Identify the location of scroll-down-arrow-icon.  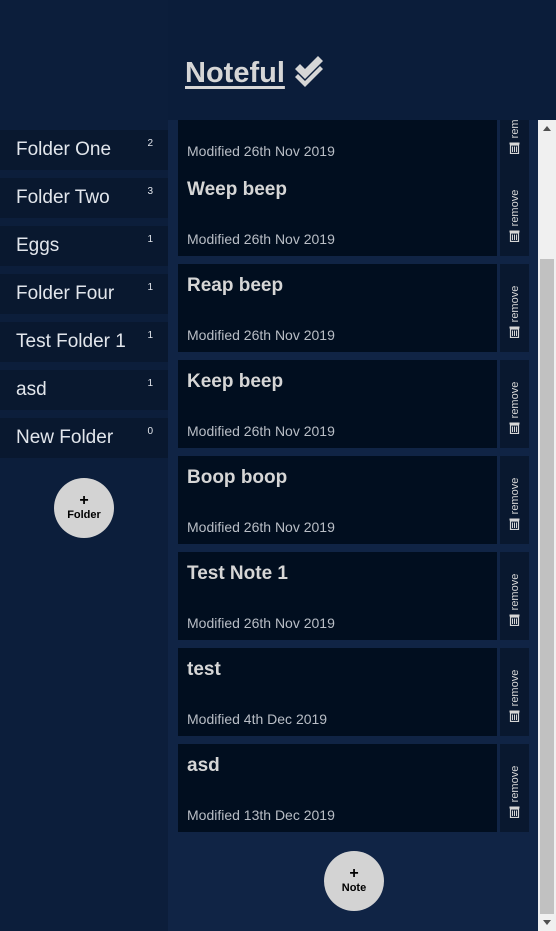
(547, 922).